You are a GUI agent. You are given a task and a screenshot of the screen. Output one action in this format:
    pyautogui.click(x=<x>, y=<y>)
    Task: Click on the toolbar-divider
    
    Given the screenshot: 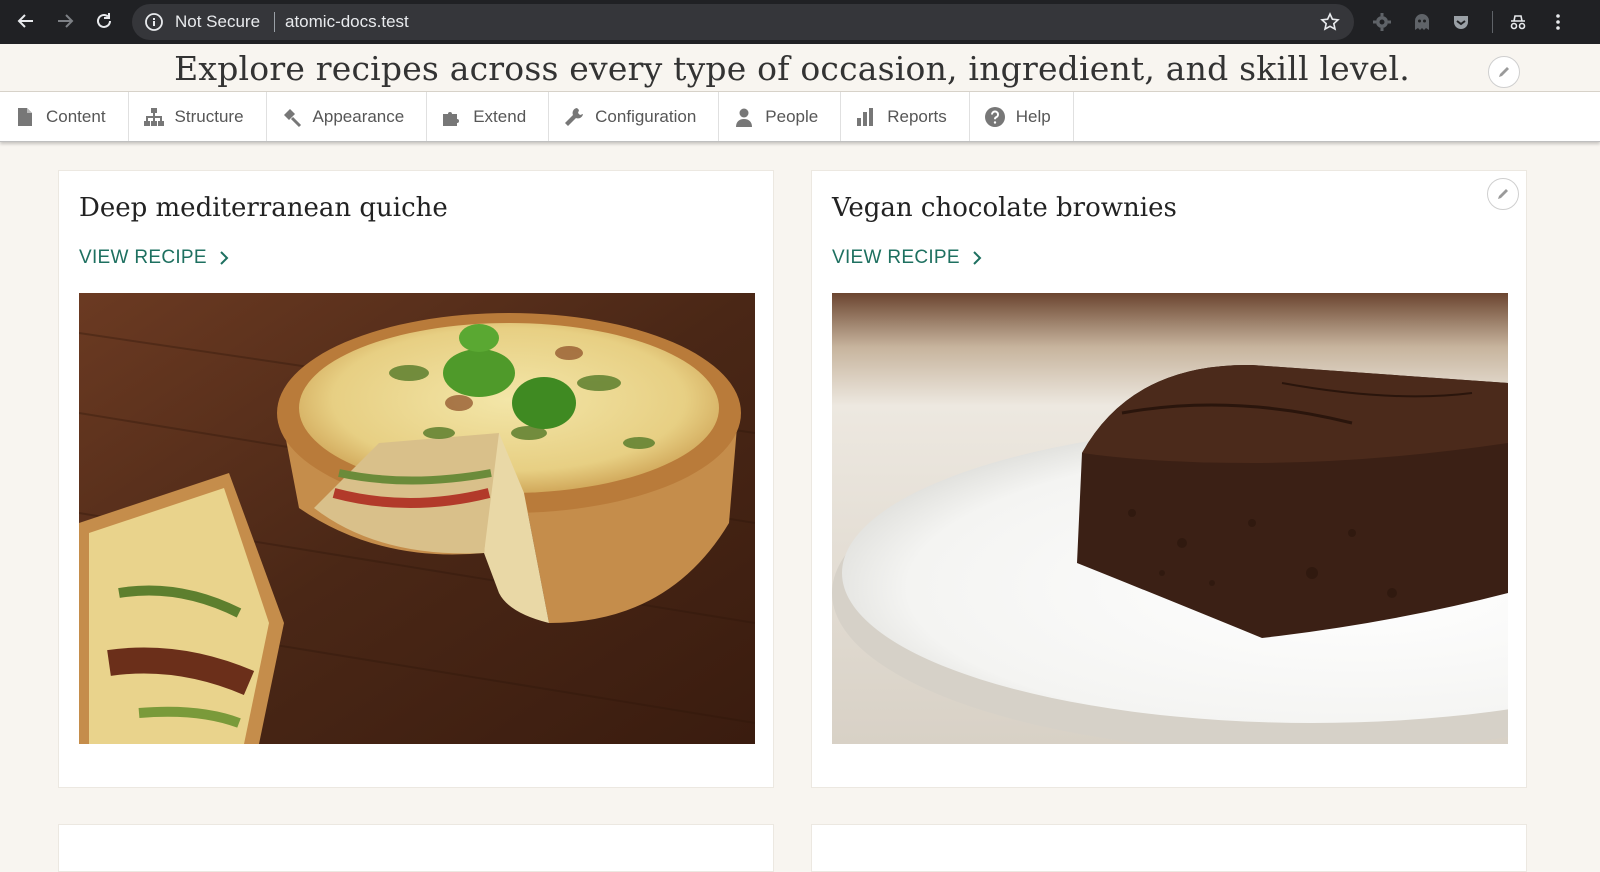 What is the action you would take?
    pyautogui.click(x=1492, y=22)
    